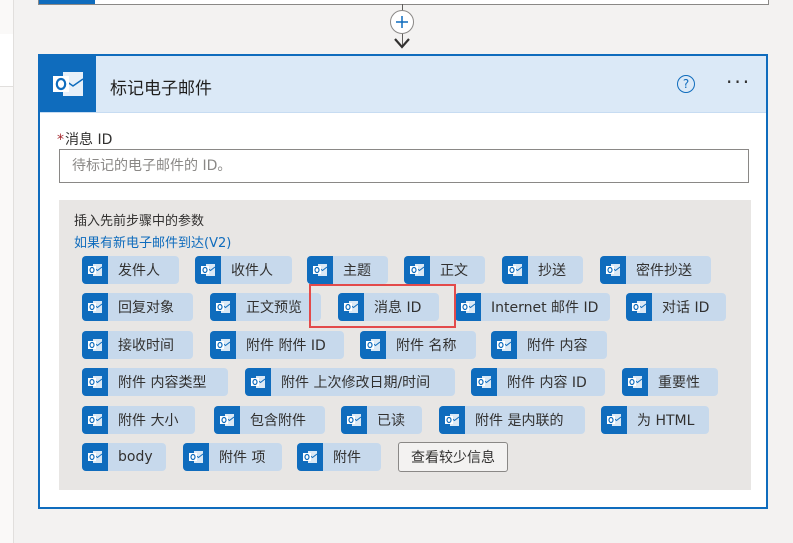 The width and height of the screenshot is (793, 543). I want to click on token-label: 附件 内容 ID, so click(547, 383).